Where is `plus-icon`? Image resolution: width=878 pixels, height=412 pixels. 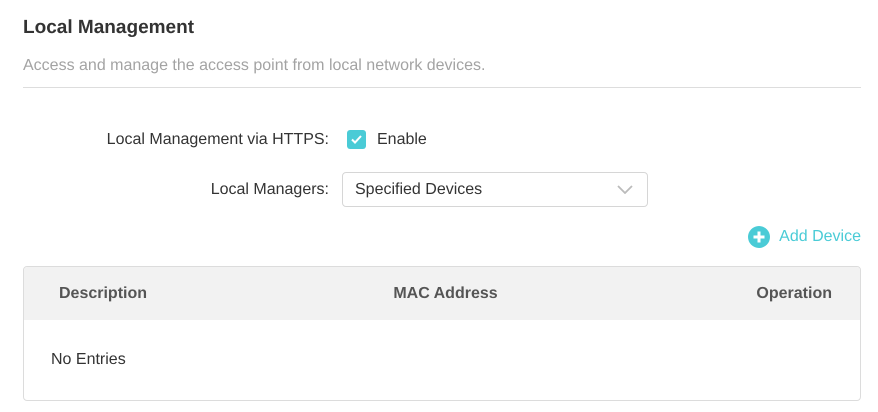 plus-icon is located at coordinates (759, 237).